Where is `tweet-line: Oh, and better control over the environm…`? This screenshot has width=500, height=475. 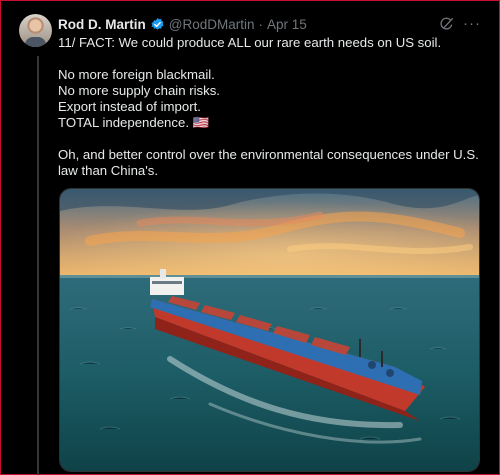
tweet-line: Oh, and better control over the environm… is located at coordinates (268, 162).